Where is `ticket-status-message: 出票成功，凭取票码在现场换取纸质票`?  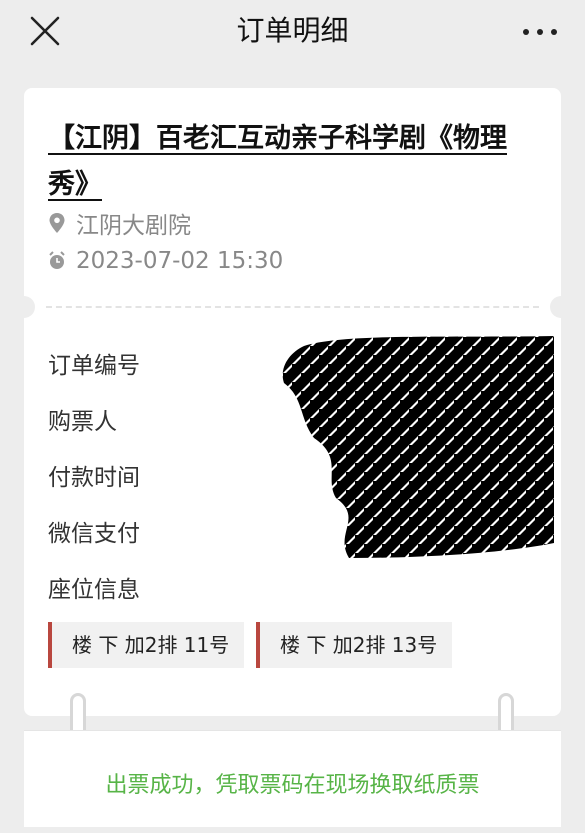 ticket-status-message: 出票成功，凭取票码在现场换取纸质票 is located at coordinates (292, 785).